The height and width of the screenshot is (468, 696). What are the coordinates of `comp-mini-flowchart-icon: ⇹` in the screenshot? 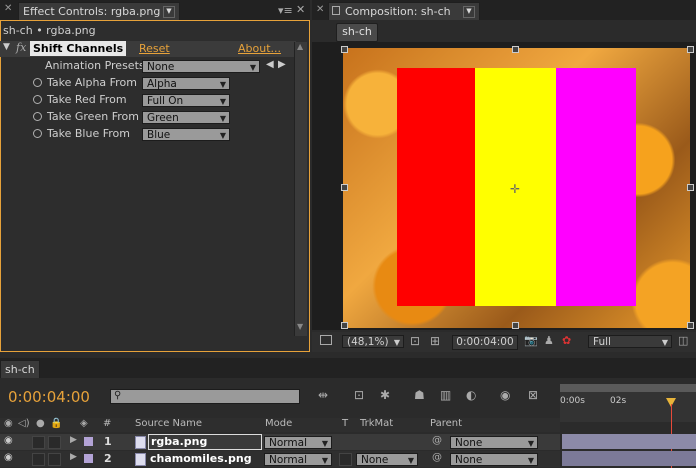 It's located at (323, 395).